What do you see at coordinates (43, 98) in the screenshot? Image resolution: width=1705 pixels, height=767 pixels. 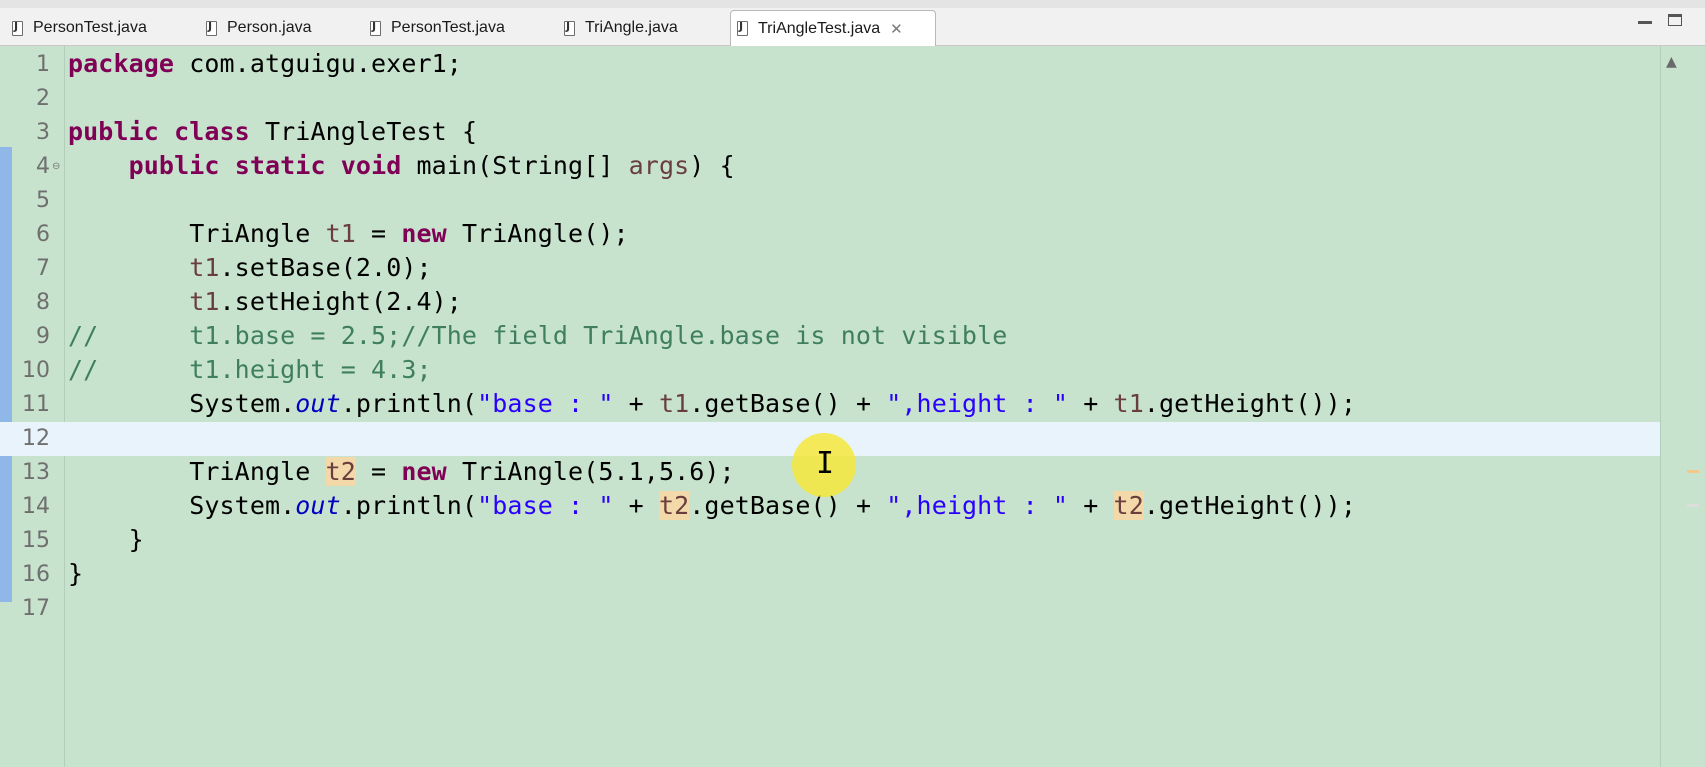 I see `line-number: 2` at bounding box center [43, 98].